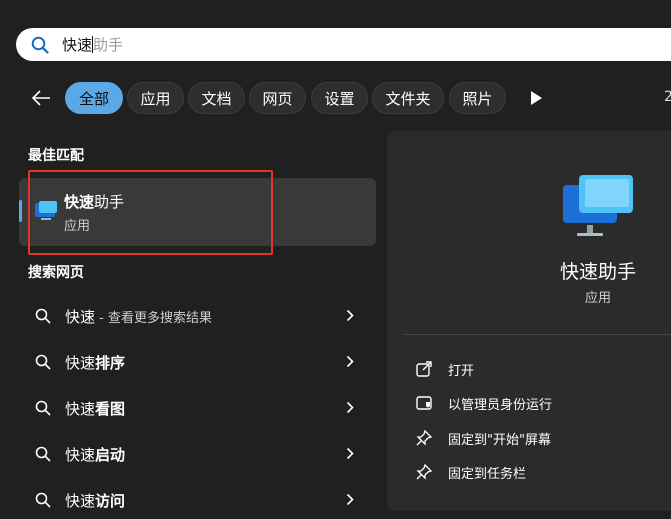  What do you see at coordinates (597, 298) in the screenshot?
I see `preview-app-subtitle: 应用` at bounding box center [597, 298].